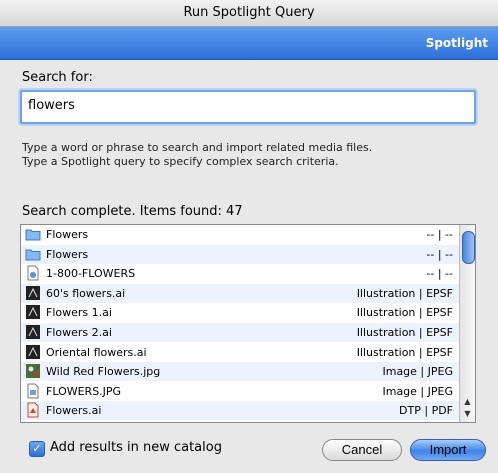 This screenshot has height=473, width=498. Describe the element at coordinates (426, 411) in the screenshot. I see `item-kind: DTP | PDF` at that location.